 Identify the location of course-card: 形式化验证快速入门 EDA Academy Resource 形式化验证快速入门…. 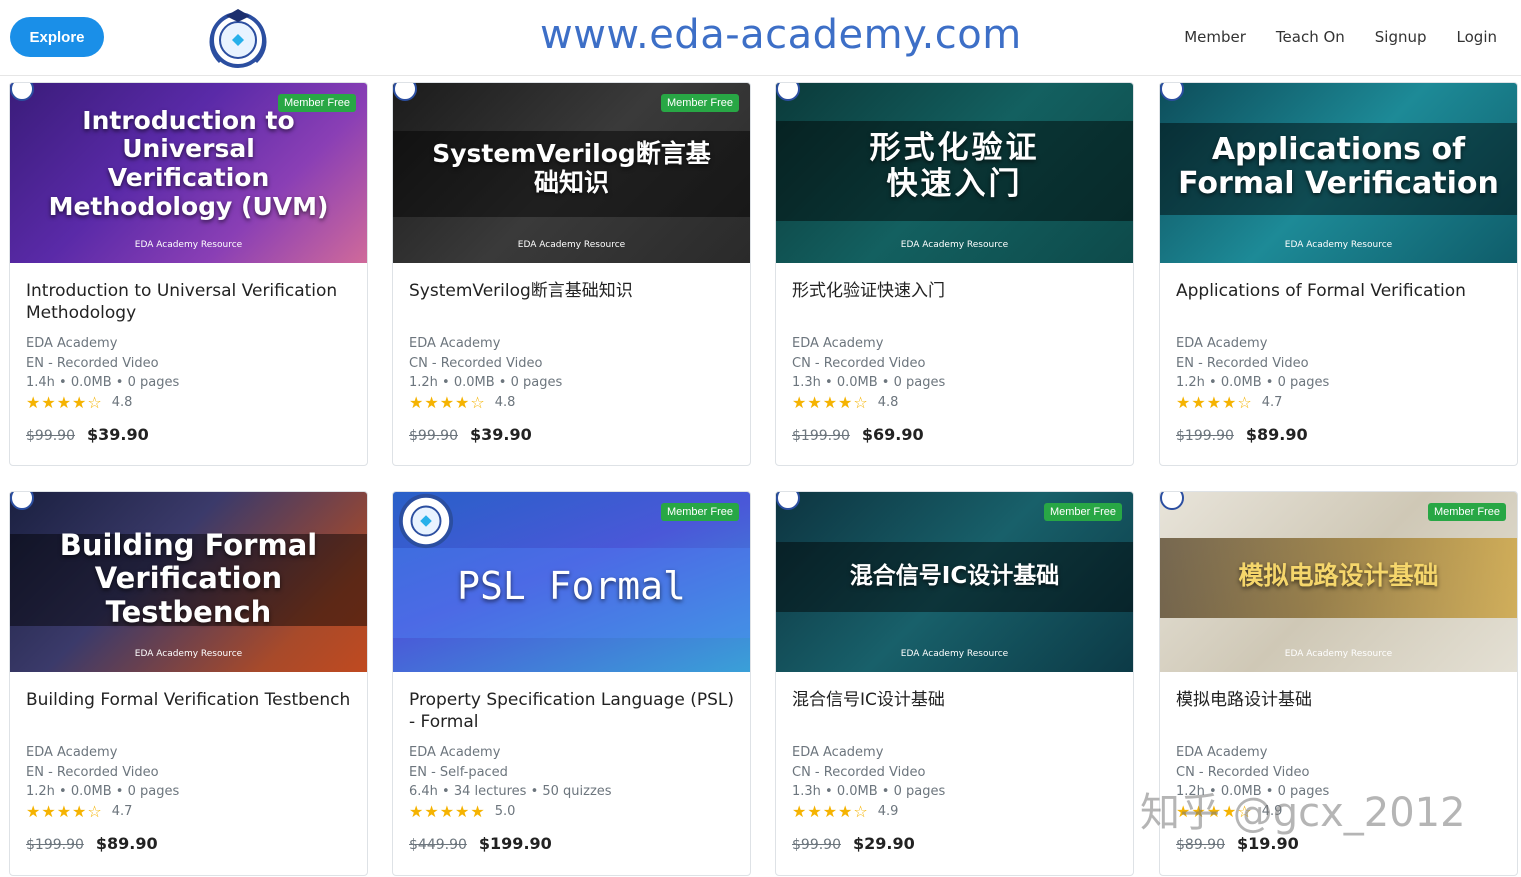
(954, 274).